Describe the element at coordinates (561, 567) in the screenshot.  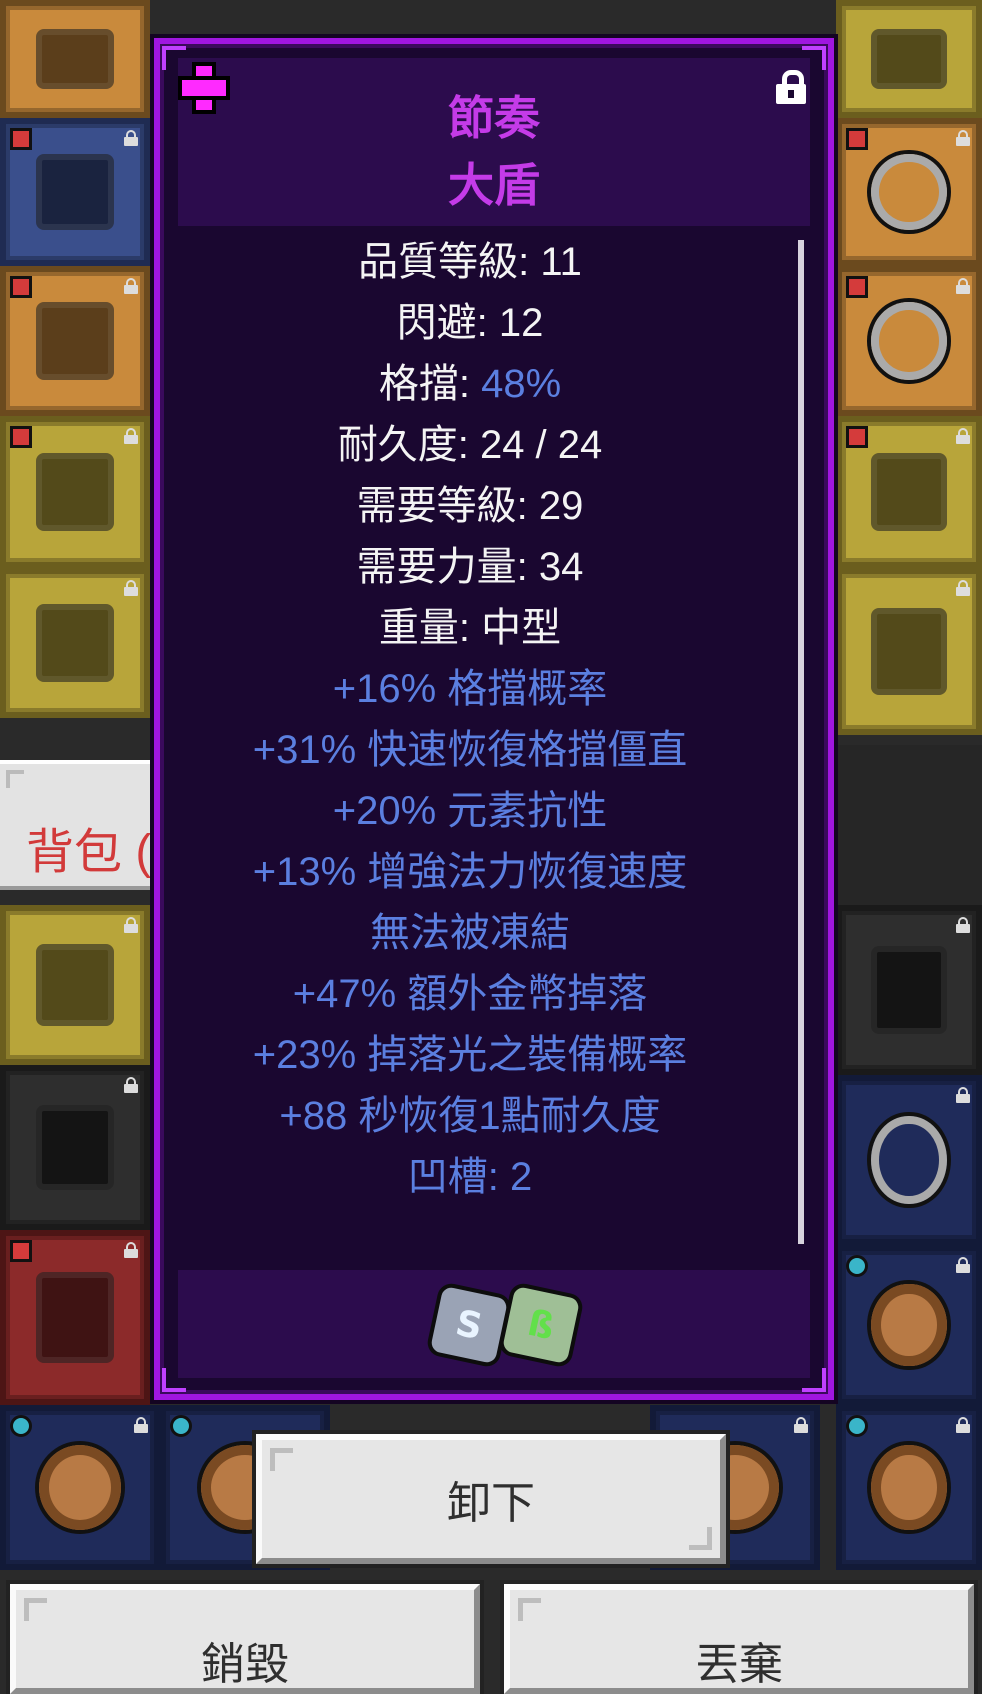
I see `stat-value: 34` at that location.